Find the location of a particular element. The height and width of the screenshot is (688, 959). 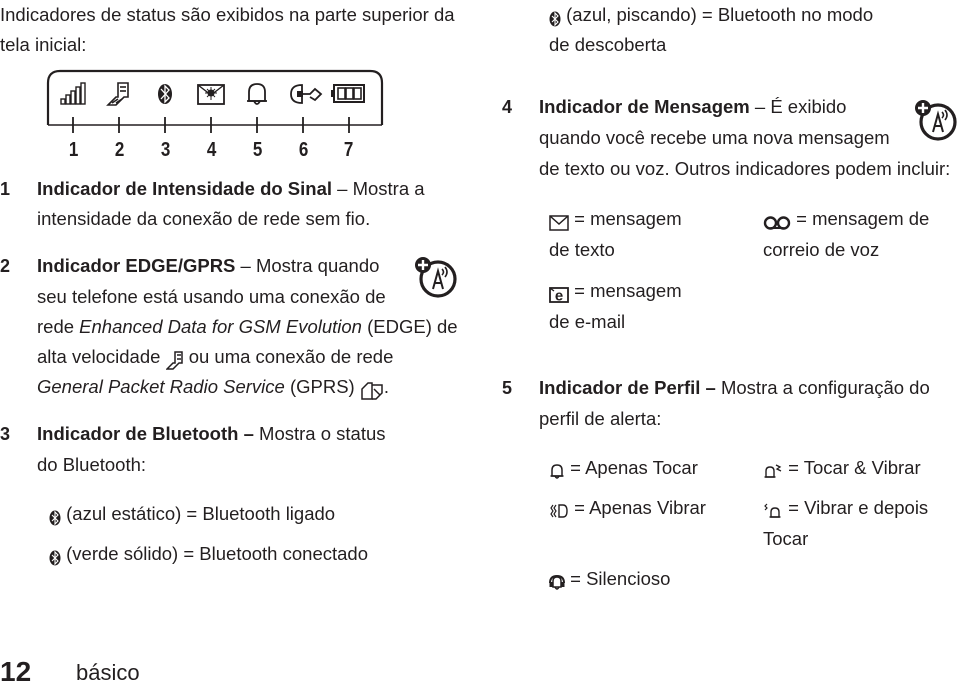

callout-number-5: 5 is located at coordinates (257, 150).